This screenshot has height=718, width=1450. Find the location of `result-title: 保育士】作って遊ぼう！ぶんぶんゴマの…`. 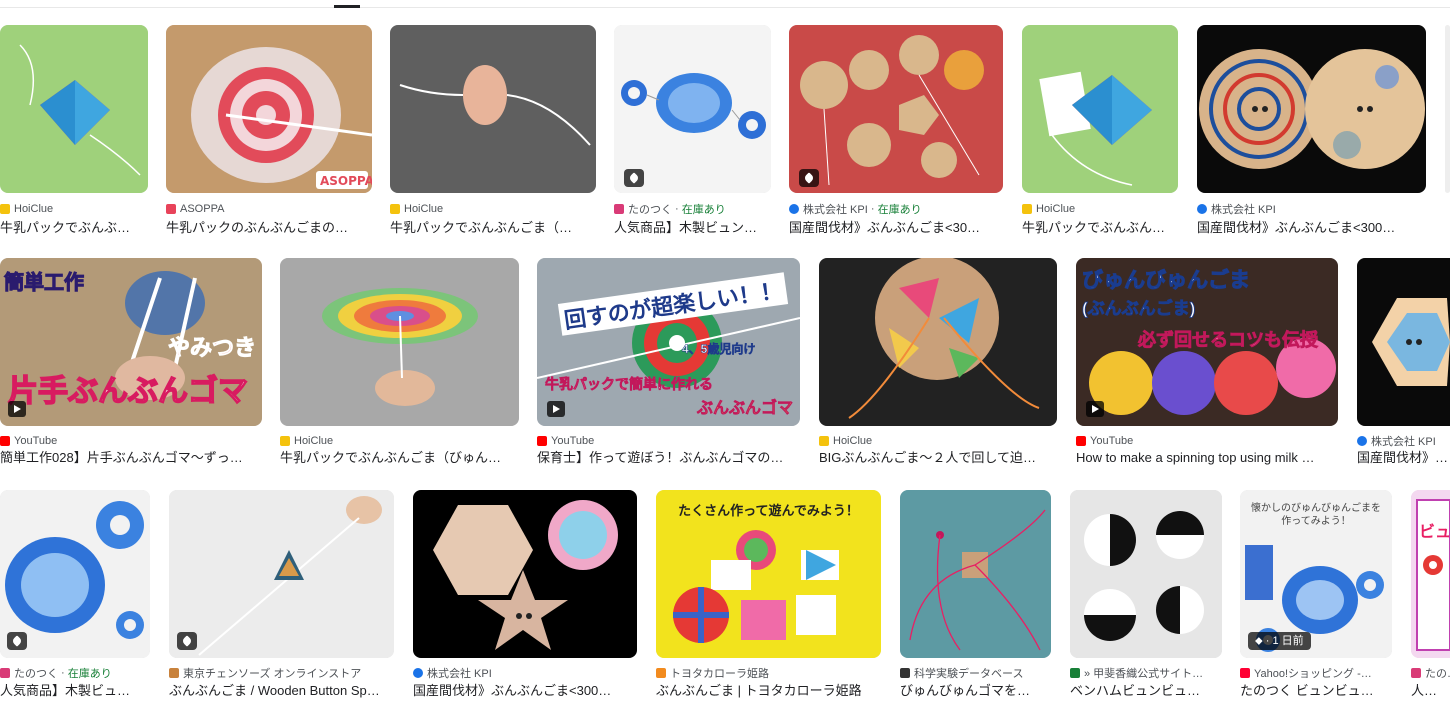

result-title: 保育士】作って遊ぼう！ぶんぶんゴマの… is located at coordinates (668, 458).